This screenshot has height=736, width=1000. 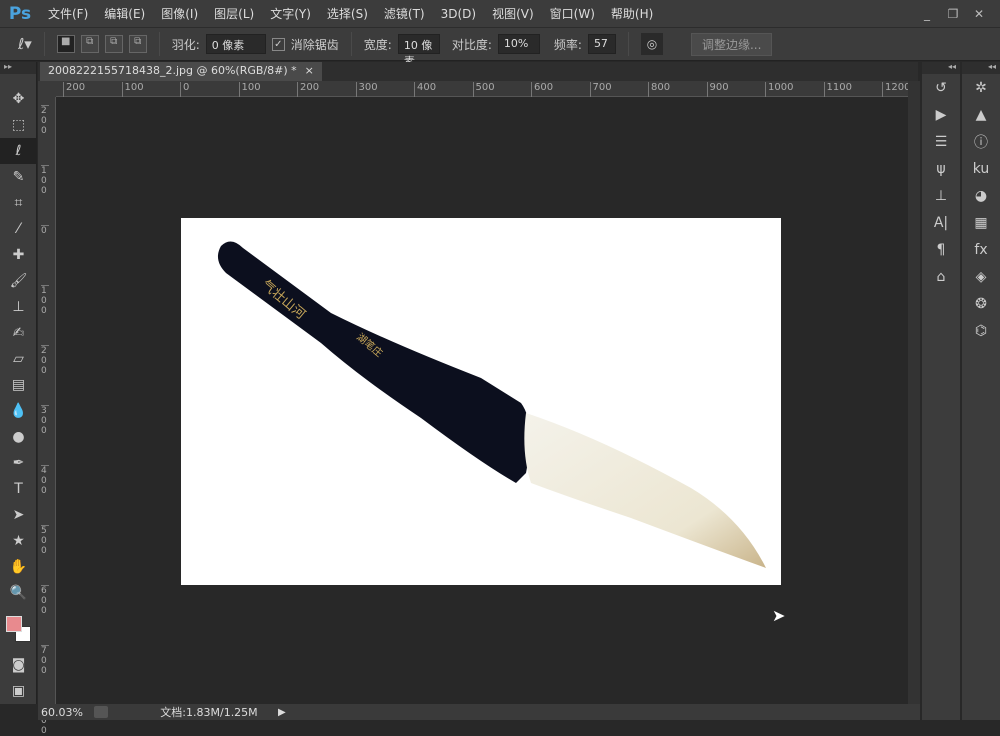 What do you see at coordinates (914, 392) in the screenshot?
I see `vertical-scrollbar` at bounding box center [914, 392].